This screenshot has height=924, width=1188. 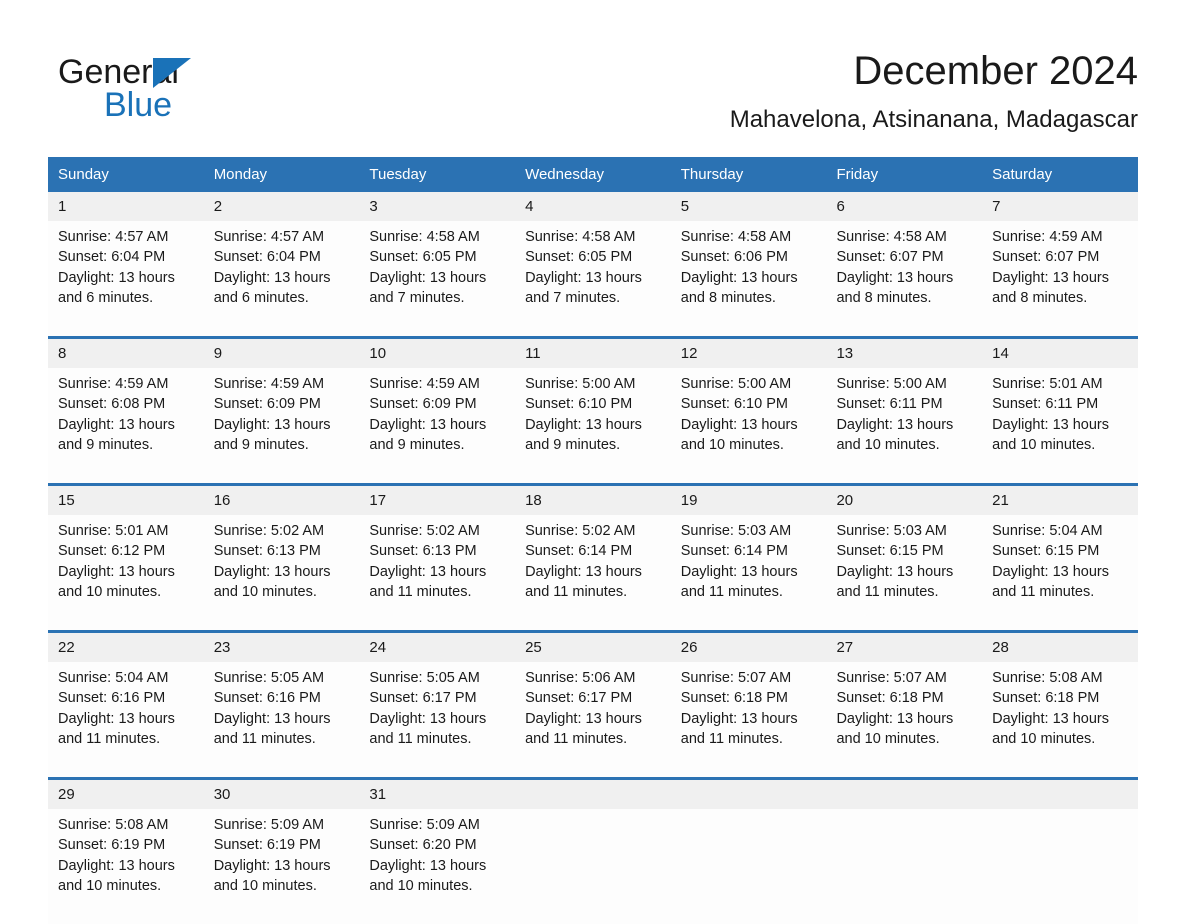 What do you see at coordinates (437, 500) in the screenshot?
I see `day-number: 17` at bounding box center [437, 500].